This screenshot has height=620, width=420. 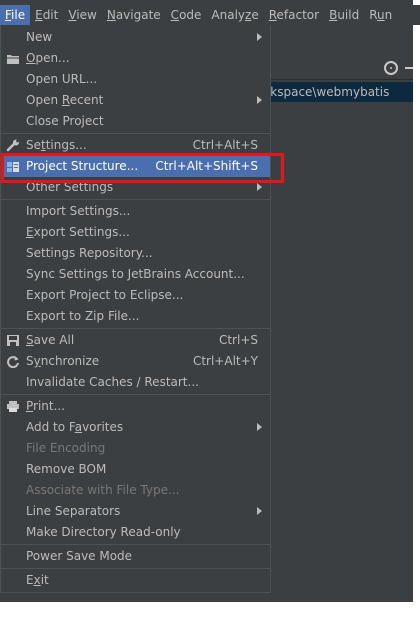 What do you see at coordinates (135, 100) in the screenshot?
I see `menu-item-open-recent: Open Recent` at bounding box center [135, 100].